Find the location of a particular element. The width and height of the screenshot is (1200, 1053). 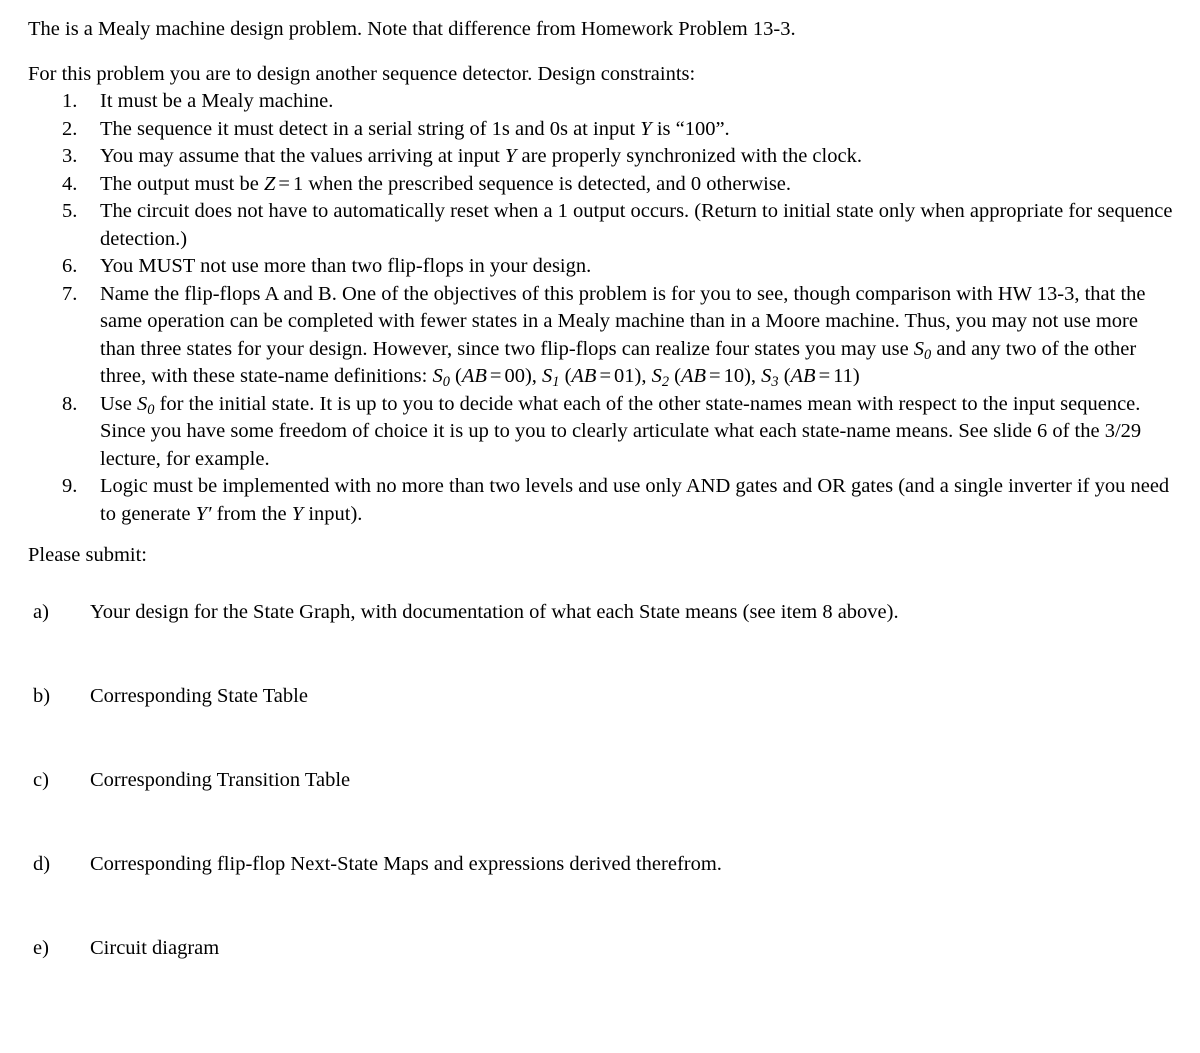

constraint-marker: 7. is located at coordinates (70, 293).